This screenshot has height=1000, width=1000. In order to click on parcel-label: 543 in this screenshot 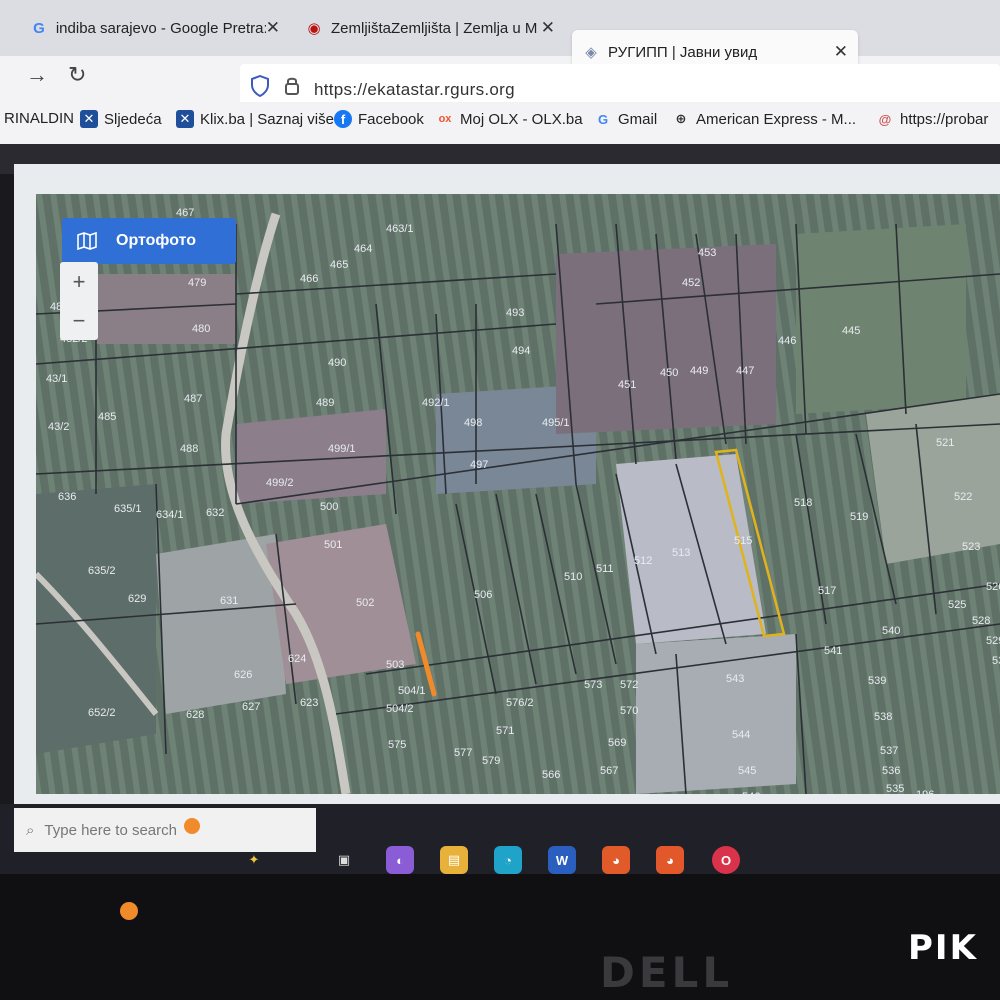, I will do `click(735, 679)`.